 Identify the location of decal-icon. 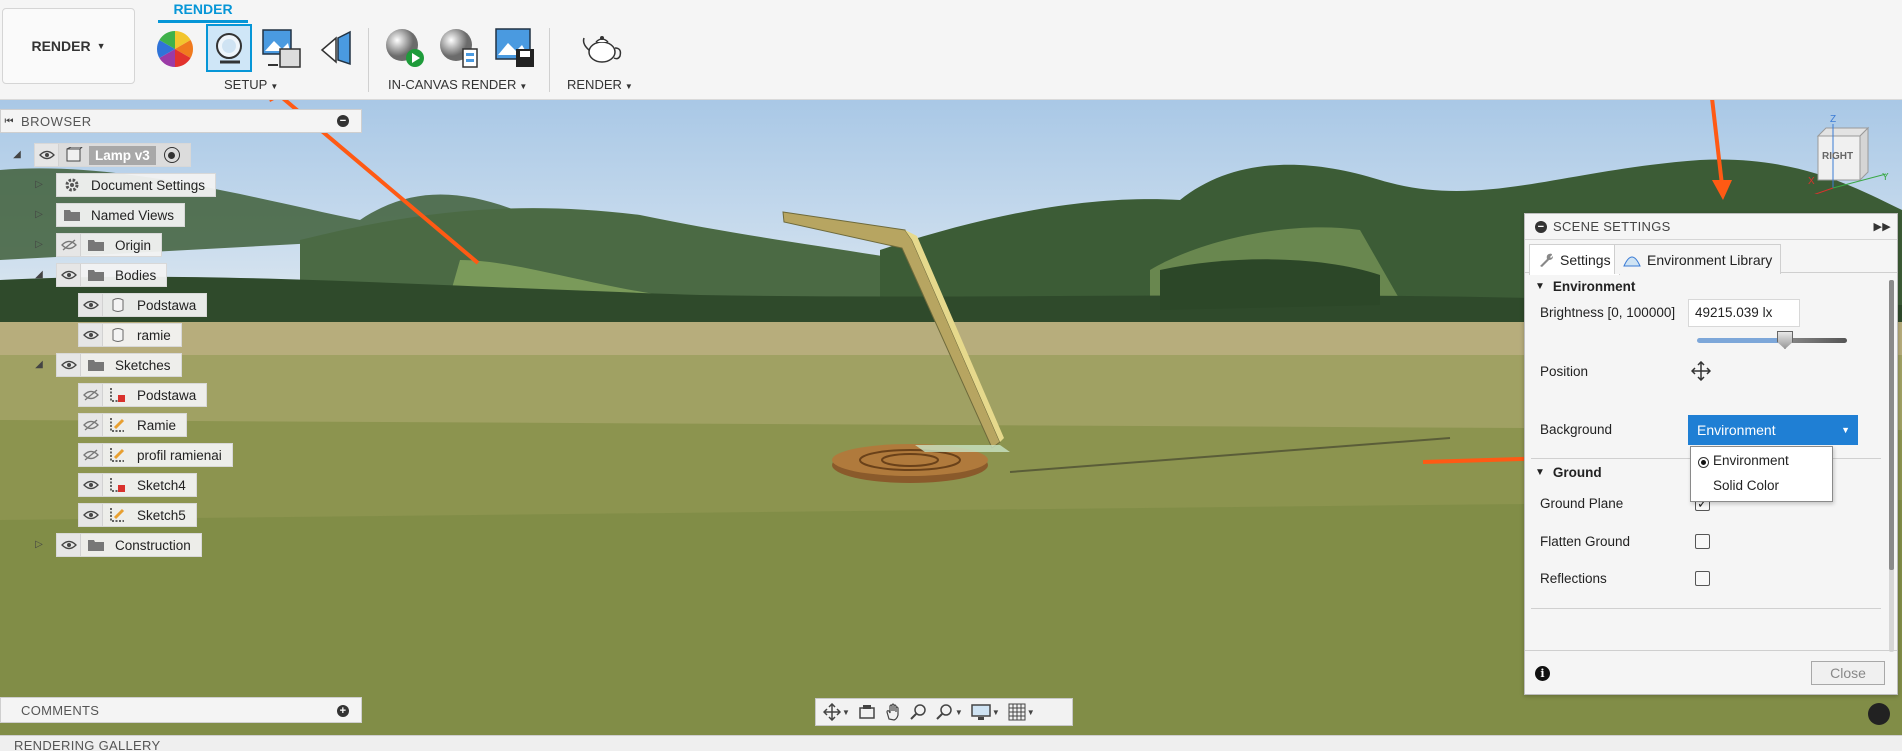
(338, 52).